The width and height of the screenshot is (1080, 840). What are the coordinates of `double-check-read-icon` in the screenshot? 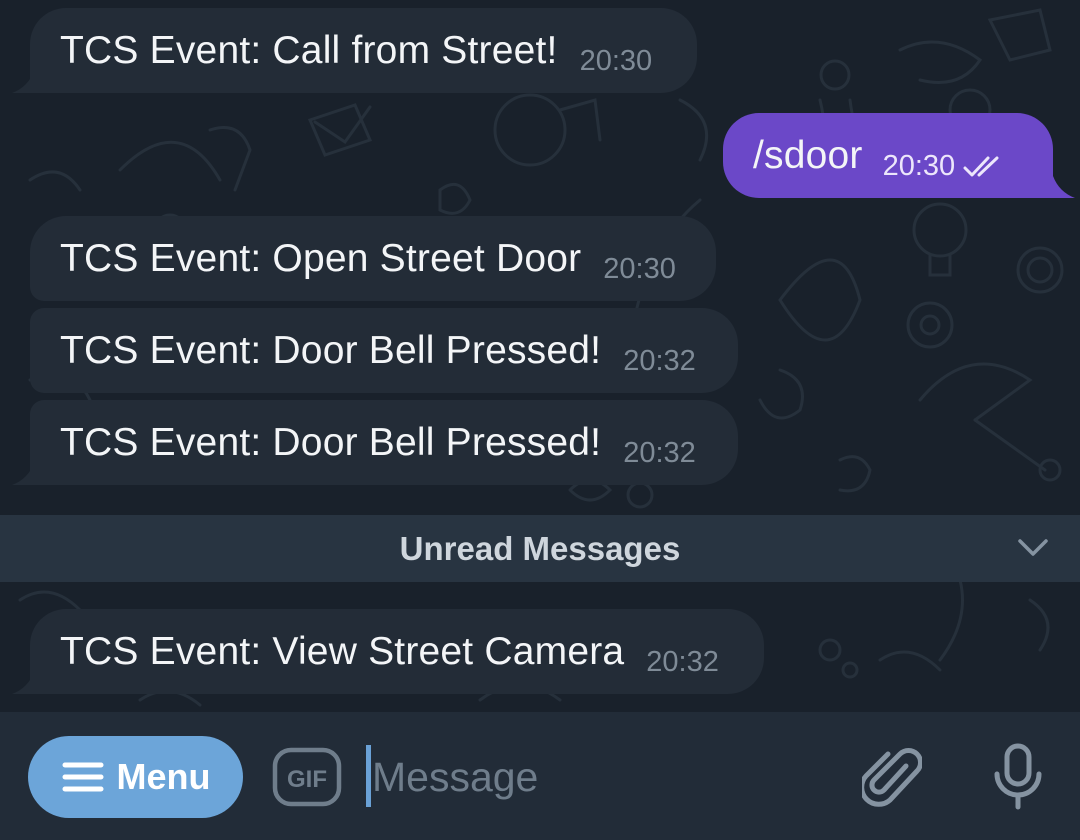 It's located at (981, 166).